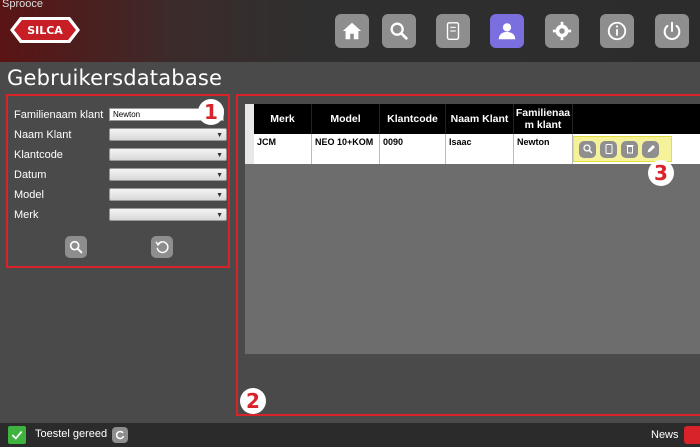 This screenshot has width=700, height=447. What do you see at coordinates (59, 115) in the screenshot?
I see `familienaam-label: Familienaam klant` at bounding box center [59, 115].